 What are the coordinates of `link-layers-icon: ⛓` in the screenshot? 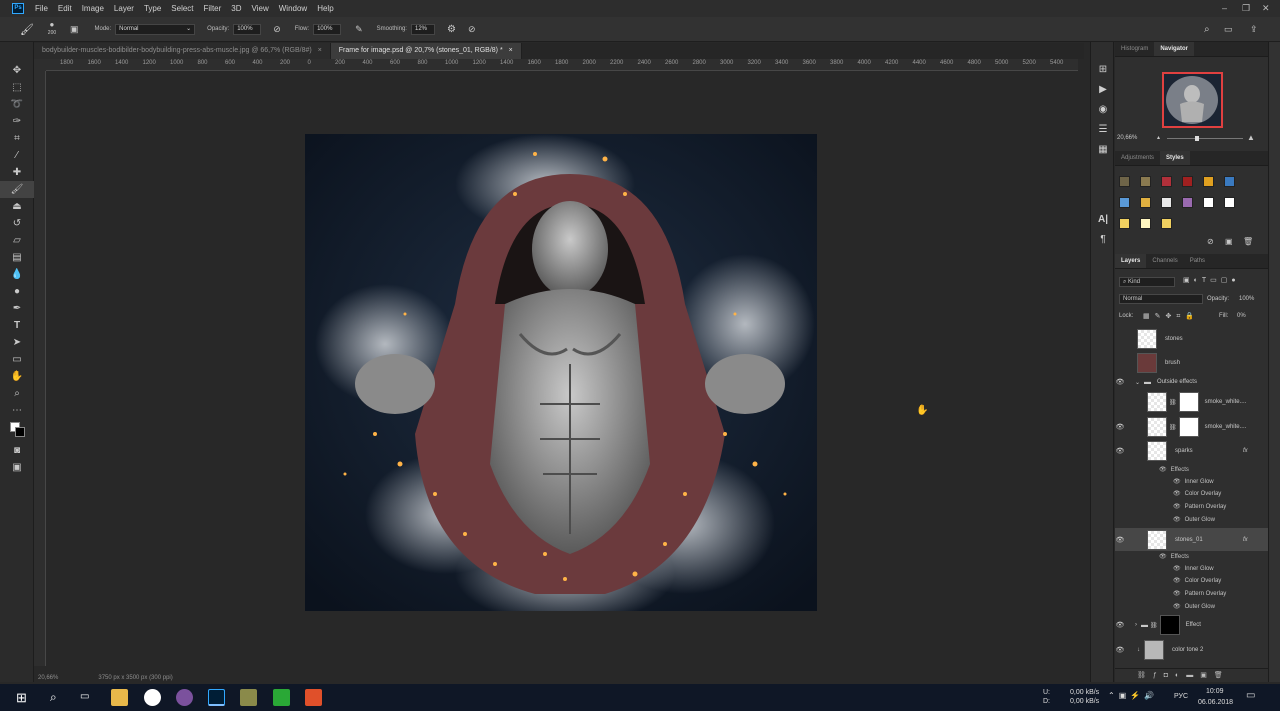 It's located at (1145, 675).